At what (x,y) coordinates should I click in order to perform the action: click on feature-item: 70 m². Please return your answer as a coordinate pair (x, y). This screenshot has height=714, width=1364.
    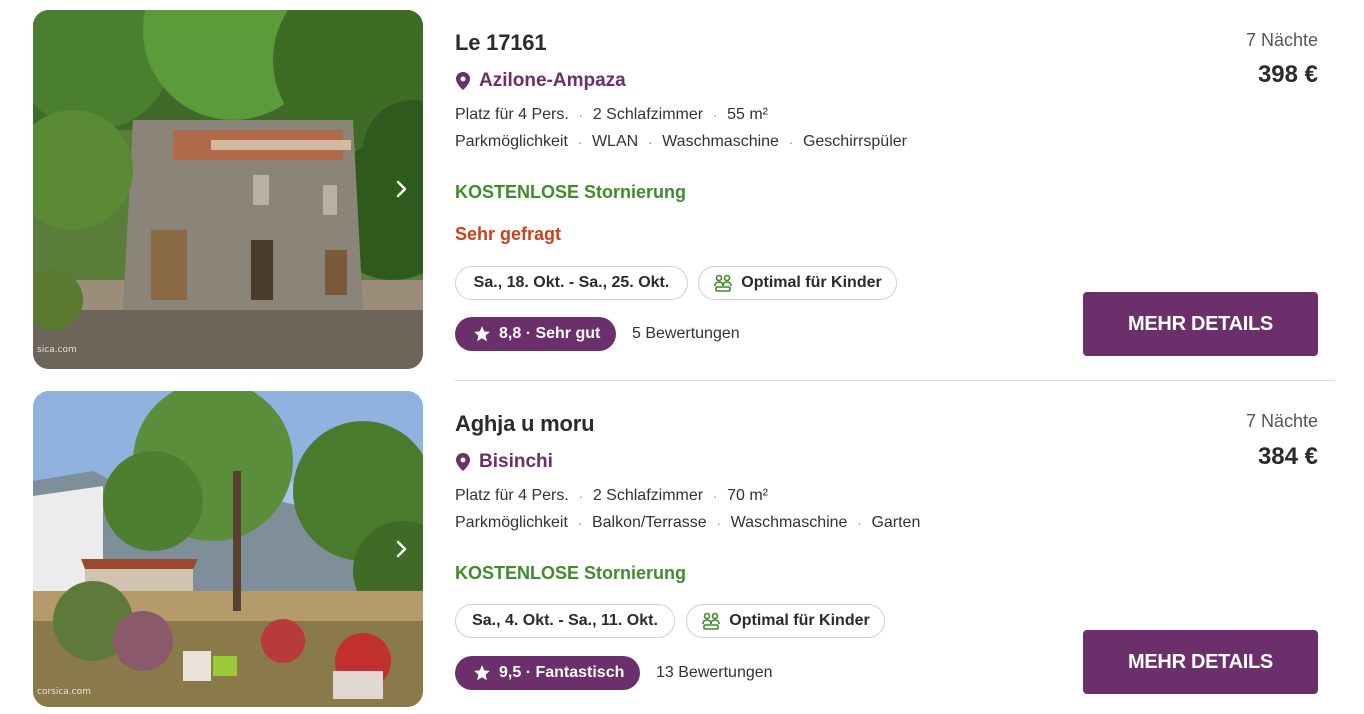
    Looking at the image, I should click on (747, 495).